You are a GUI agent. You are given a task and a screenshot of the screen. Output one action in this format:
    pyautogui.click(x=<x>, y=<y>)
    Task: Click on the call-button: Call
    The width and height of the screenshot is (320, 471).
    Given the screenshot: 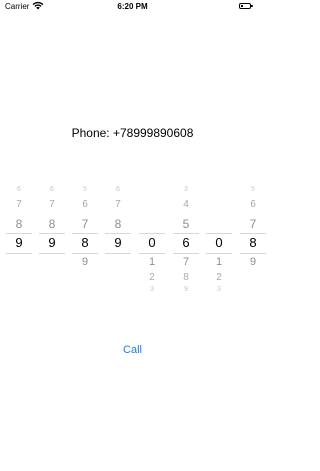 What is the action you would take?
    pyautogui.click(x=132, y=350)
    